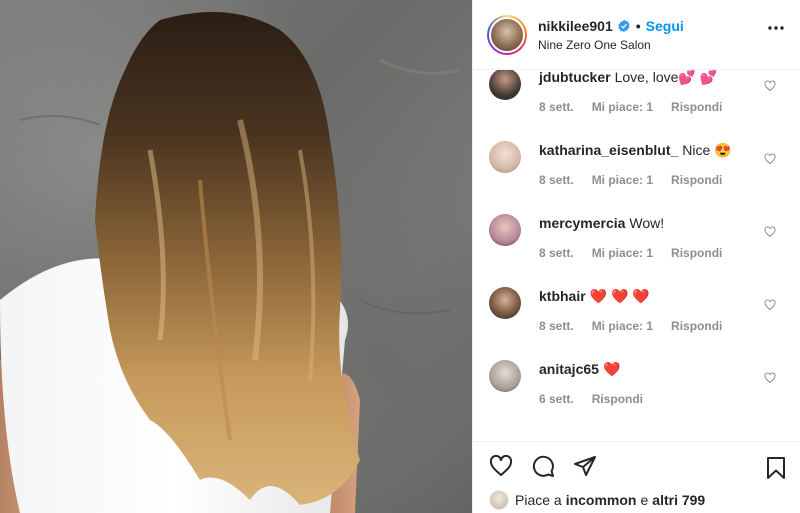 The width and height of the screenshot is (800, 513). What do you see at coordinates (611, 45) in the screenshot?
I see `location-link: Nine Zero One Salon` at bounding box center [611, 45].